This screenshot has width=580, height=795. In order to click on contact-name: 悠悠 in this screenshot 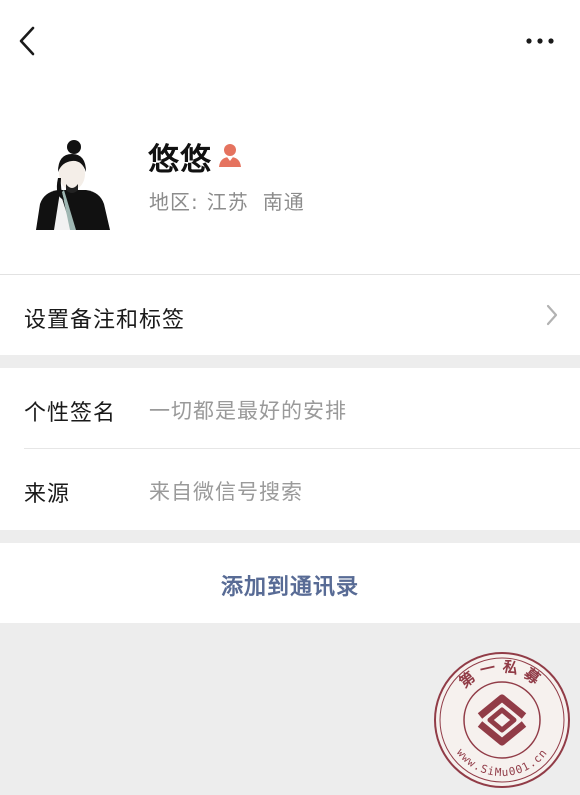, I will do `click(180, 160)`.